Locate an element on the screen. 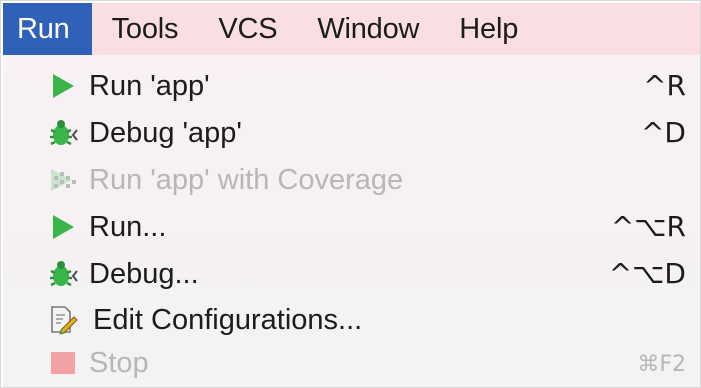 This screenshot has height=388, width=701. menu-bar: Run Tools VCS Window Help is located at coordinates (351, 29).